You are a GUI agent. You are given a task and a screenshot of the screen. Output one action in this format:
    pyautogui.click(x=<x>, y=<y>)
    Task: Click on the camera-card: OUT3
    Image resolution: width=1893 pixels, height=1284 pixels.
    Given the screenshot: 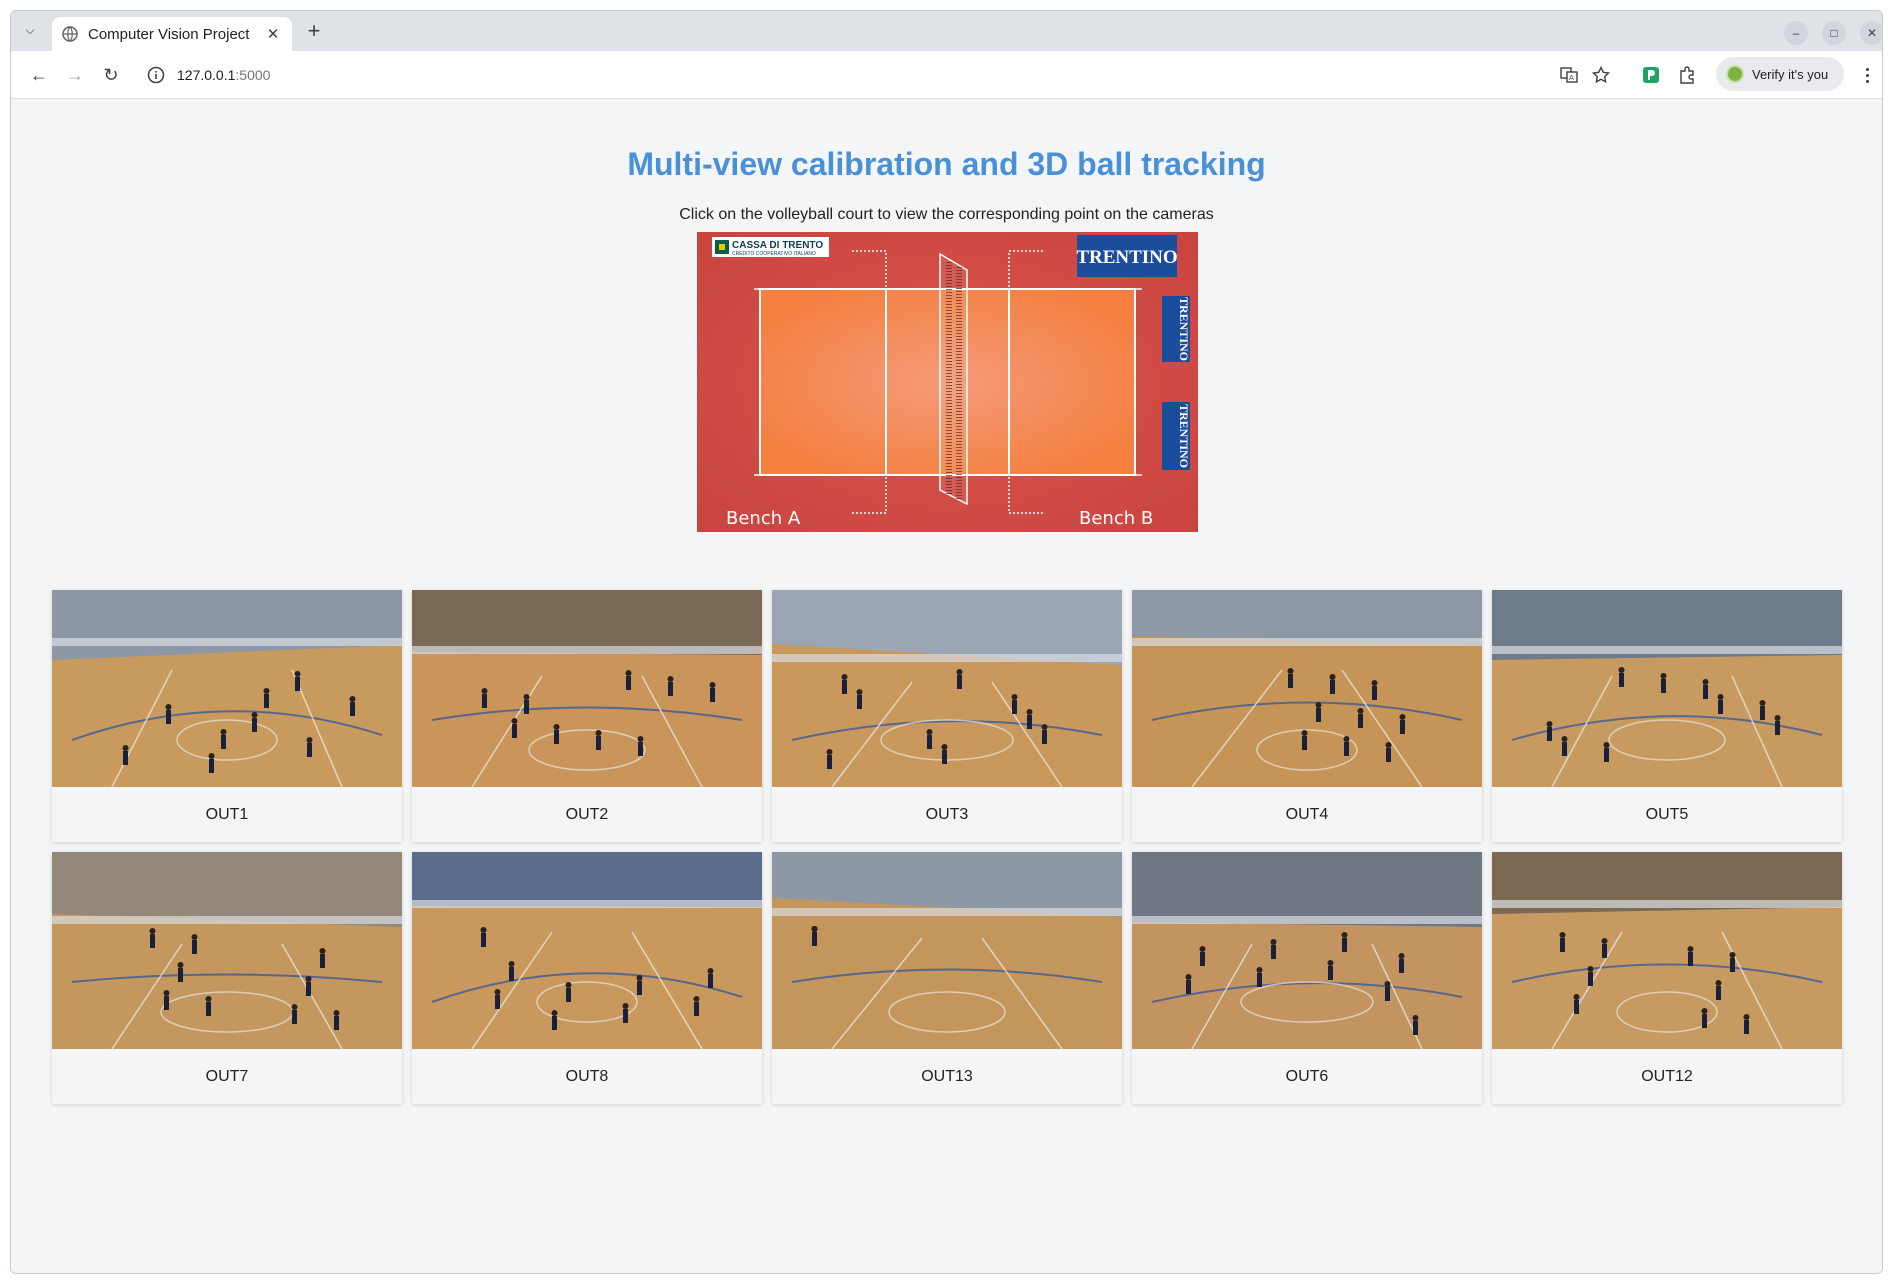 What is the action you would take?
    pyautogui.click(x=947, y=716)
    